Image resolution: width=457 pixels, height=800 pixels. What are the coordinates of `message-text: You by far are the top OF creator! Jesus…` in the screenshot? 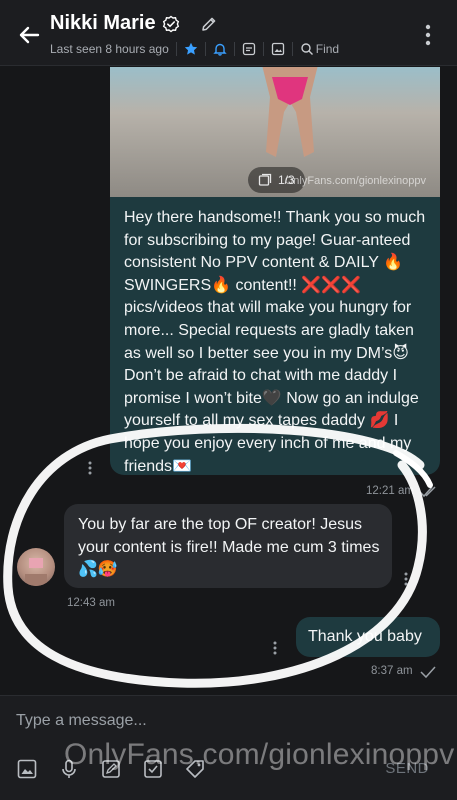 It's located at (229, 547).